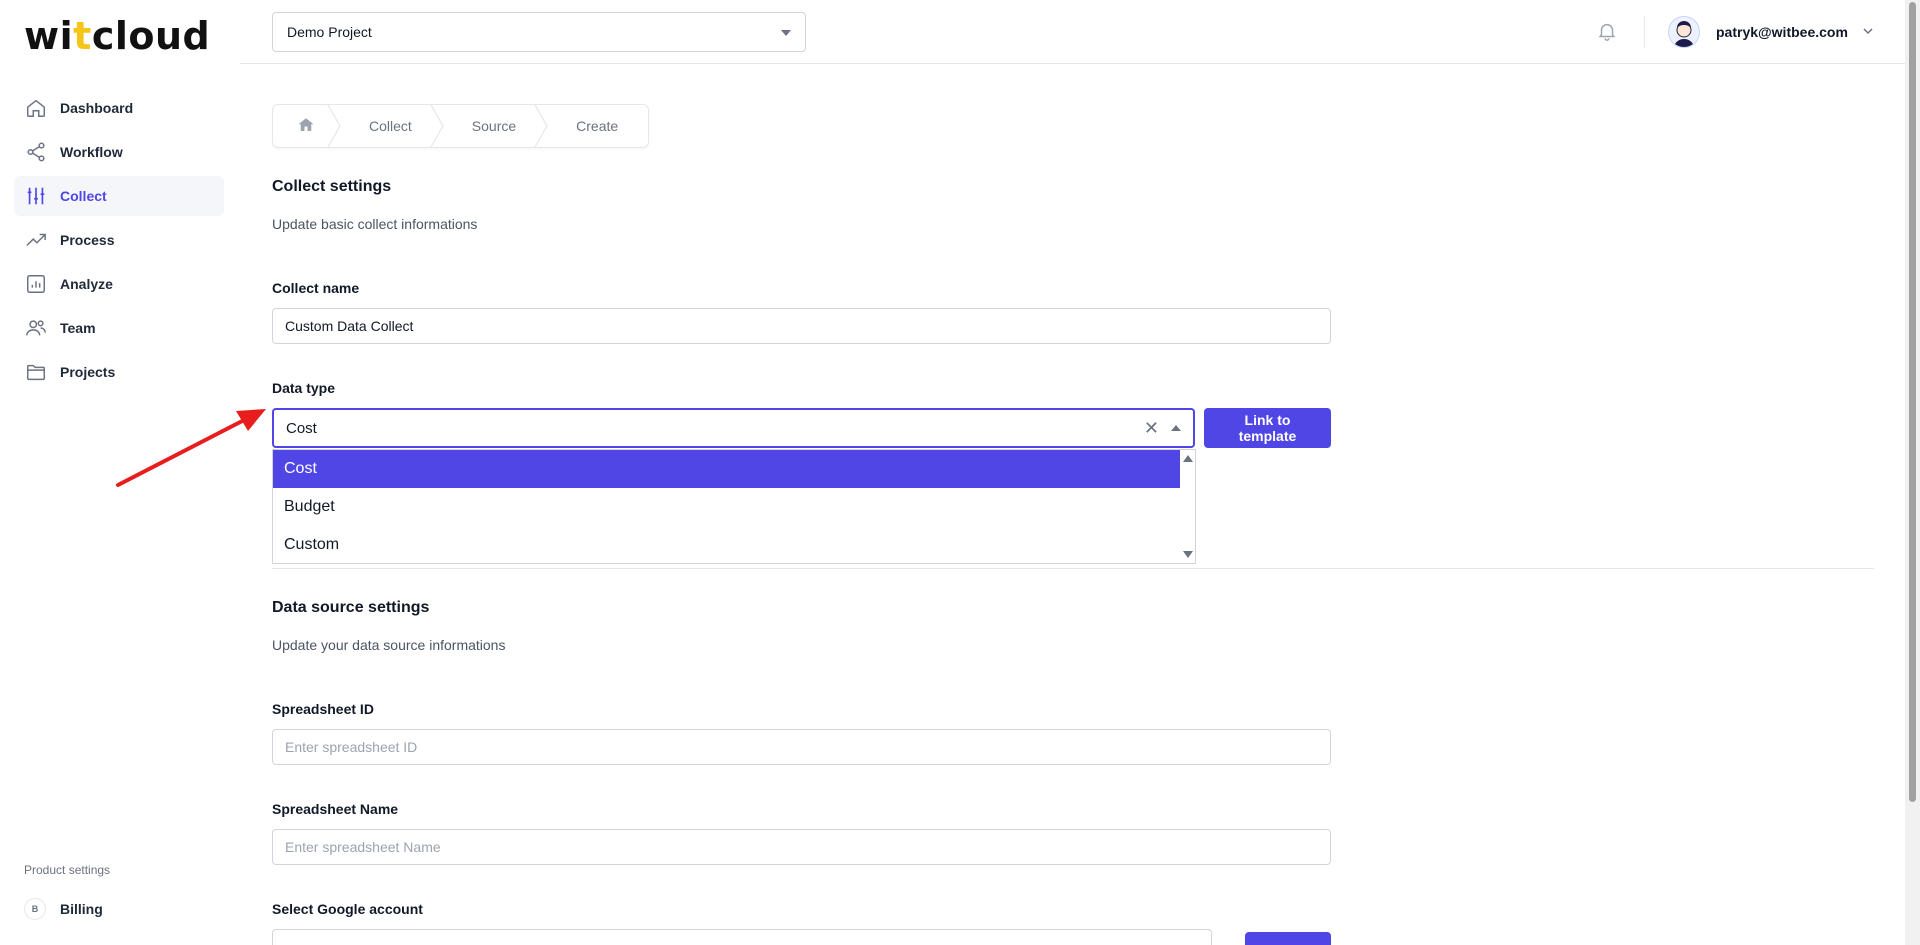 The width and height of the screenshot is (1920, 945). I want to click on sidebar-item-label: Team, so click(78, 328).